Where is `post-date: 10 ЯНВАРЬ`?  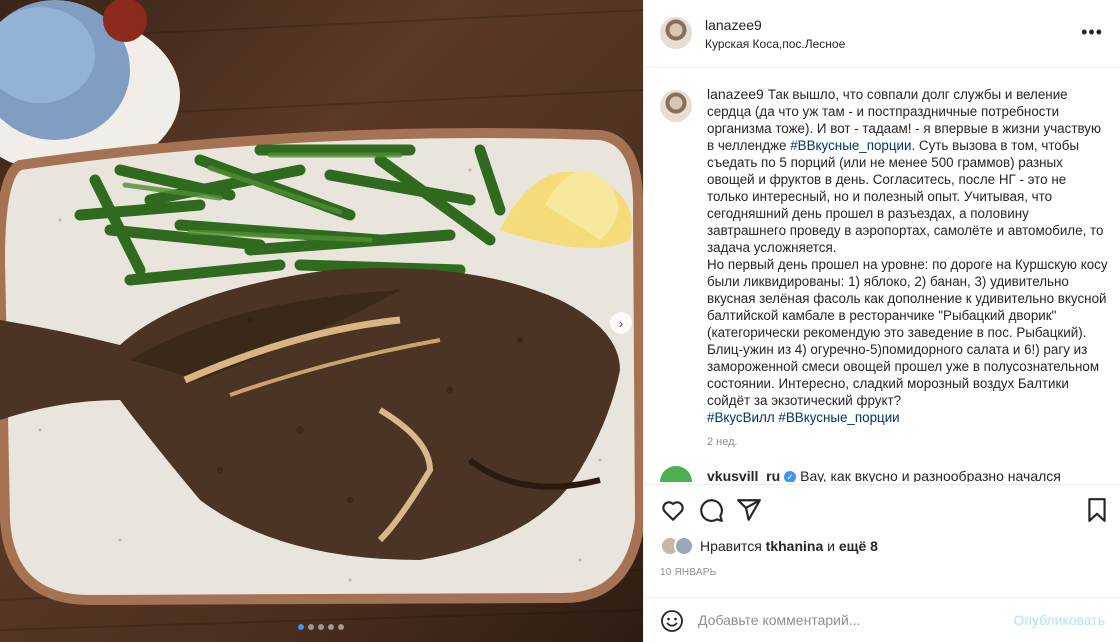 post-date: 10 ЯНВАРЬ is located at coordinates (688, 572).